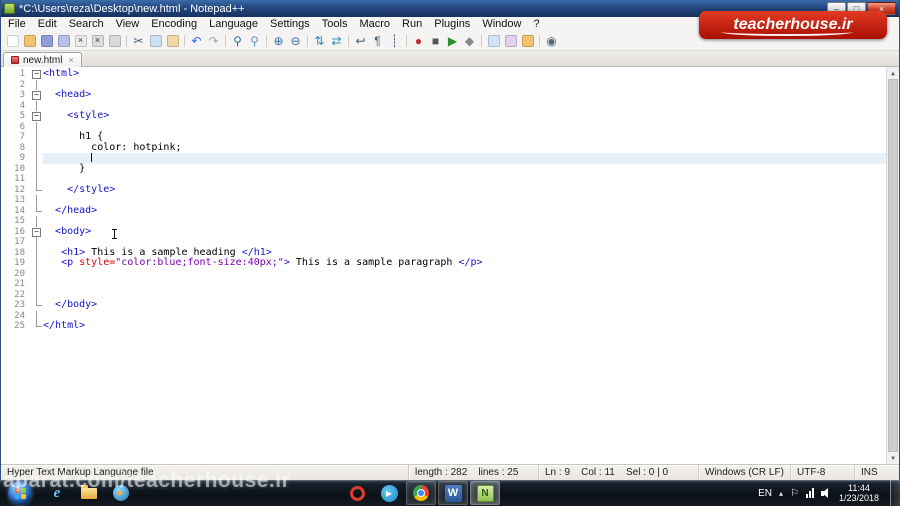 This screenshot has width=900, height=506. I want to click on tray-time: 11:44, so click(859, 488).